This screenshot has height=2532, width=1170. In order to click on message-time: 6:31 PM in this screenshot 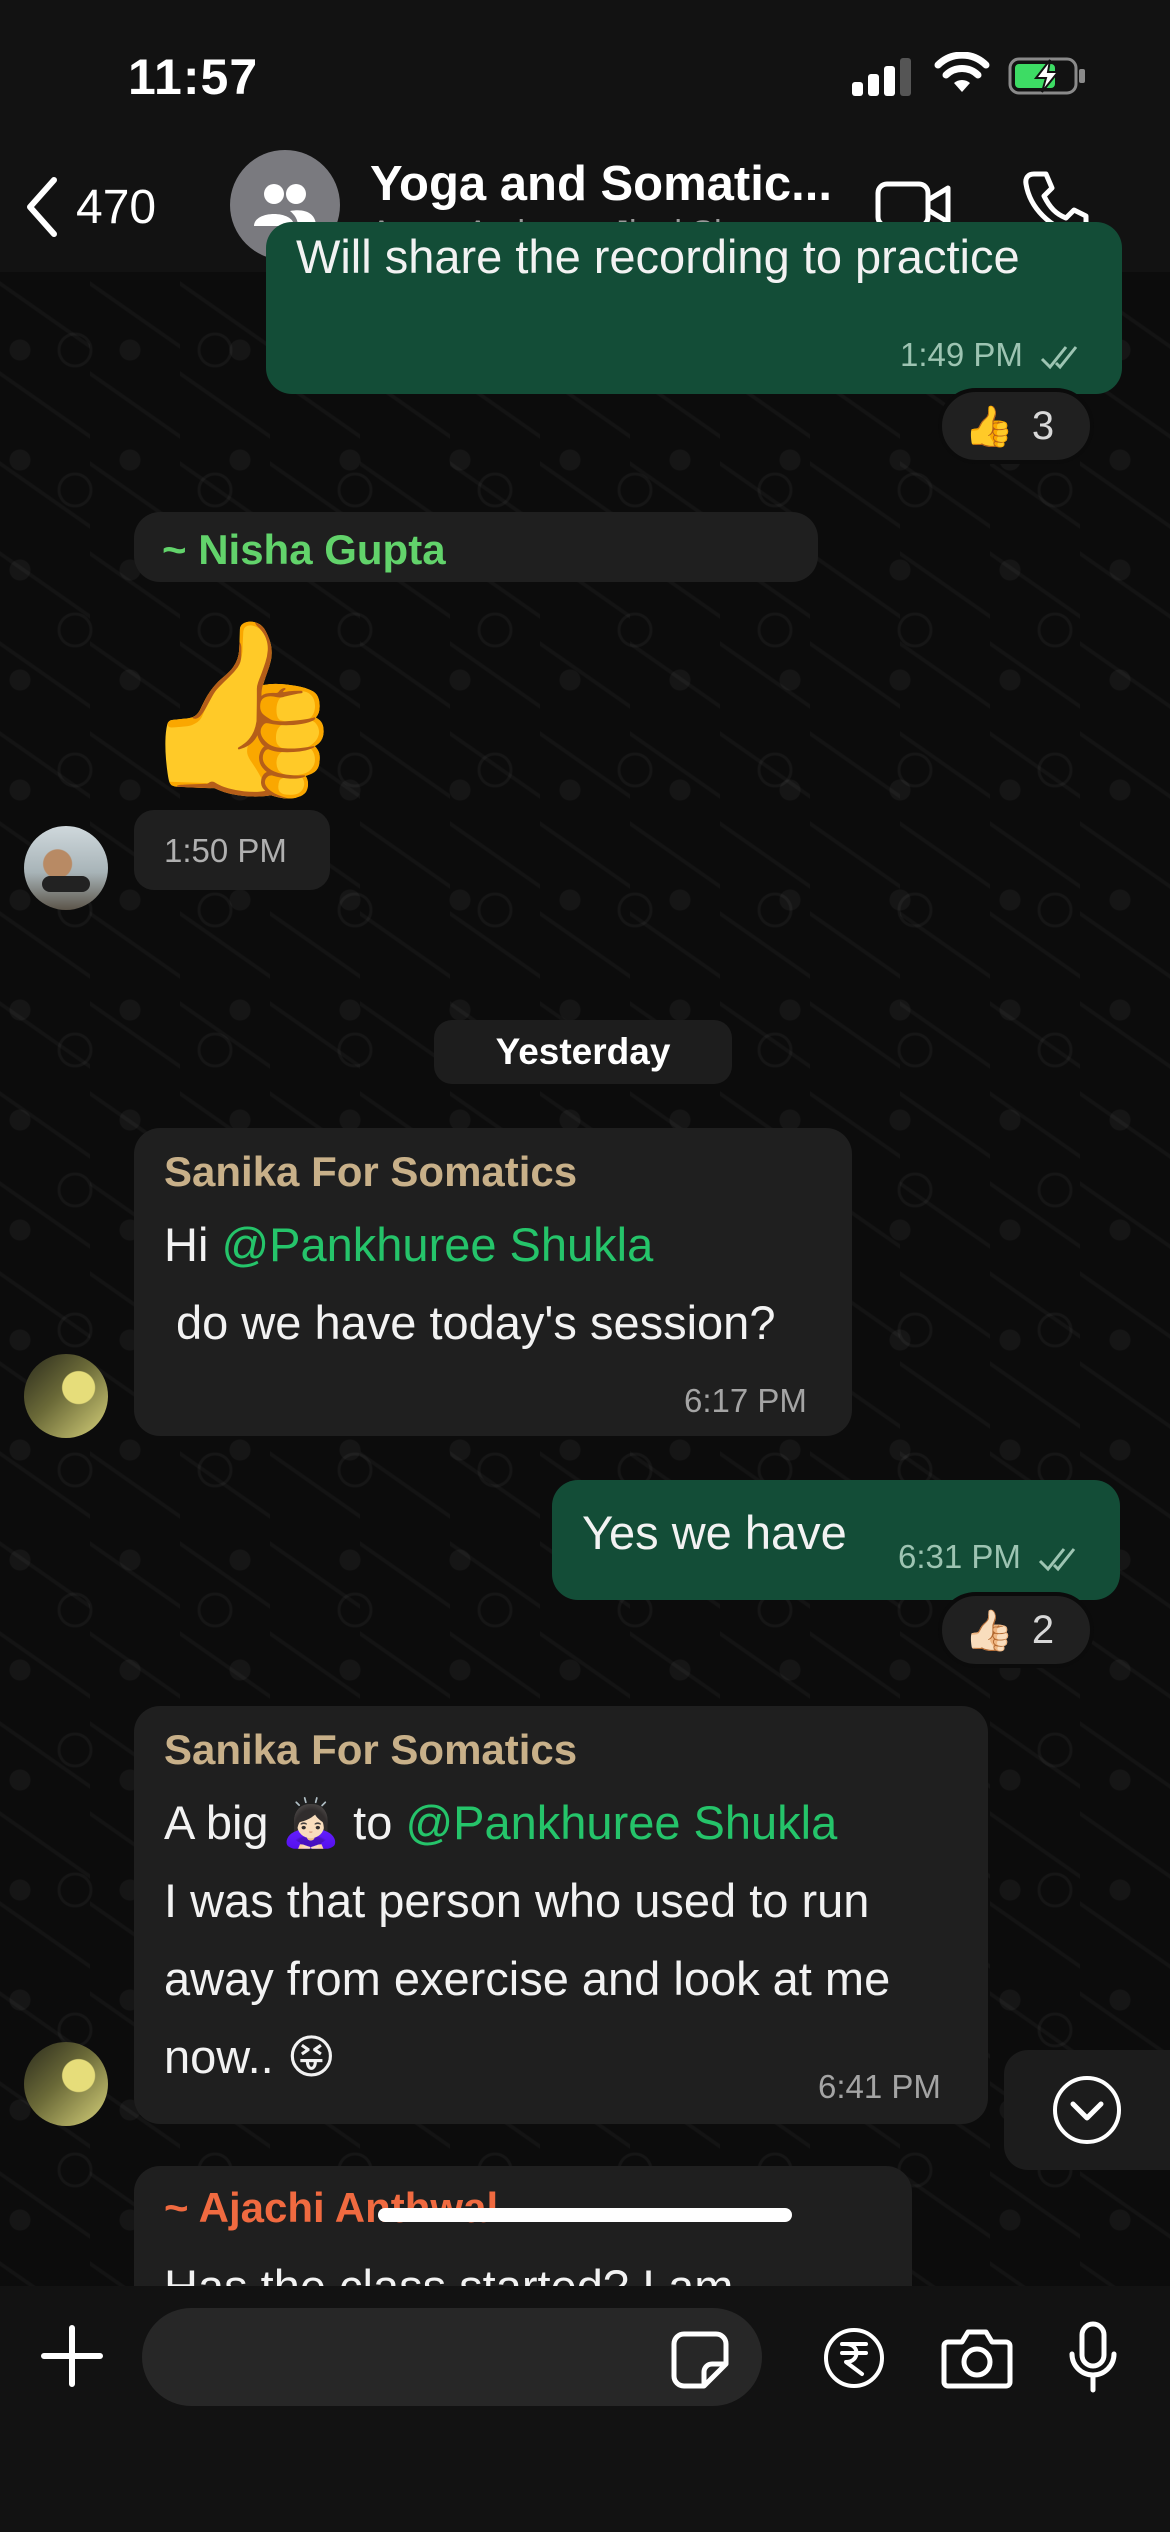, I will do `click(991, 1557)`.